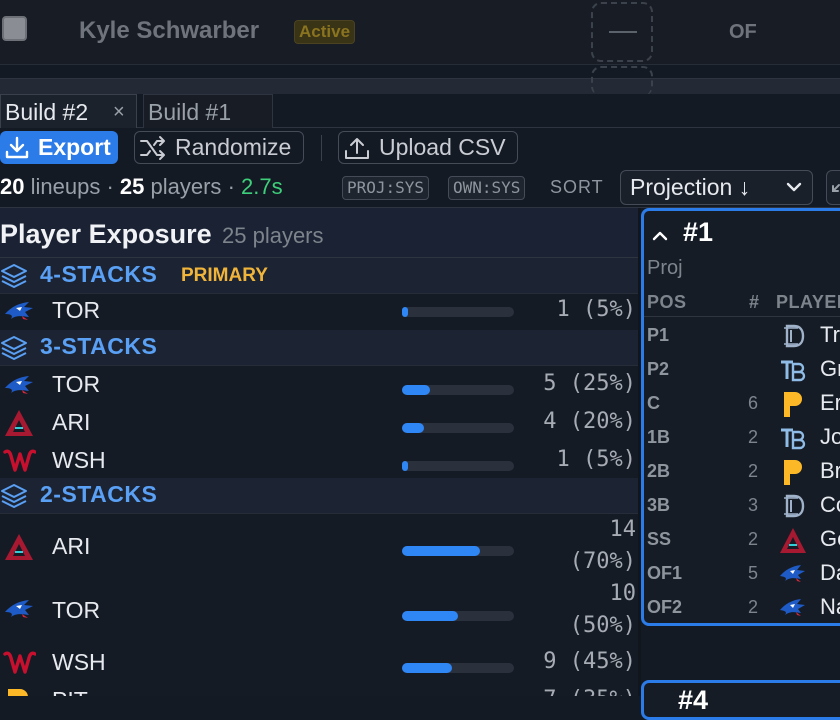 The image size is (840, 720). Describe the element at coordinates (602, 561) in the screenshot. I see `exposure-percent: (70%)` at that location.